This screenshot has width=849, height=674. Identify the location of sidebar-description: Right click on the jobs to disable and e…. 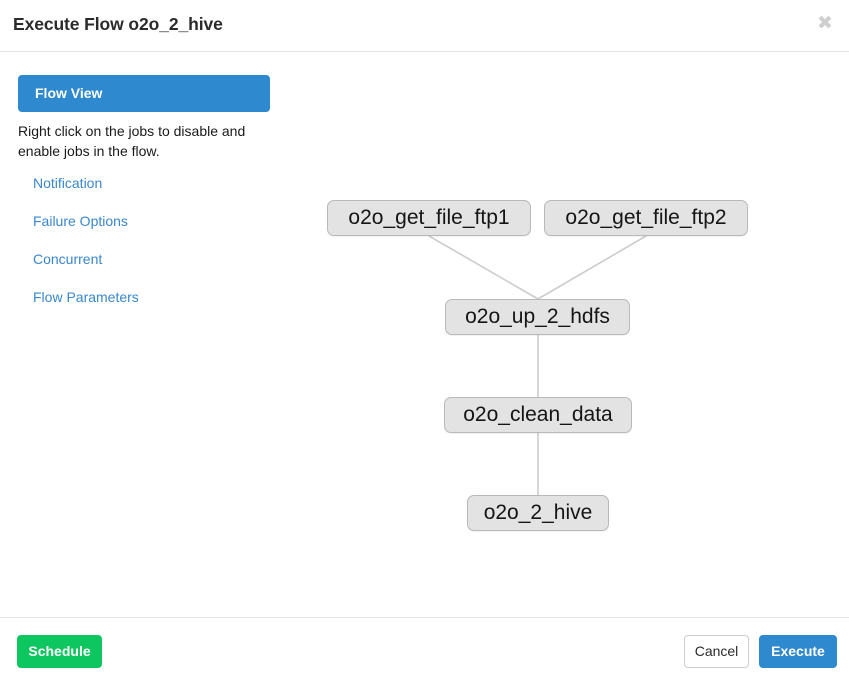
(132, 141).